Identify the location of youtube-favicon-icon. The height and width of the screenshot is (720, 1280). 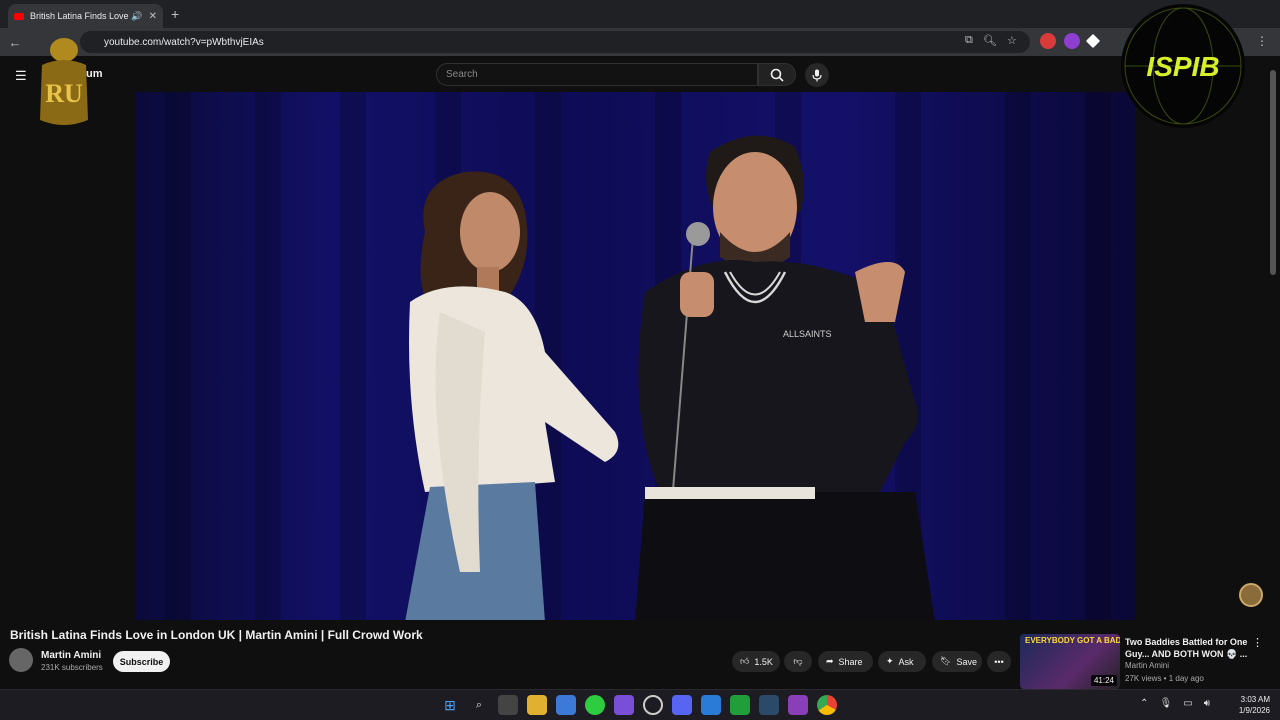
(19, 16).